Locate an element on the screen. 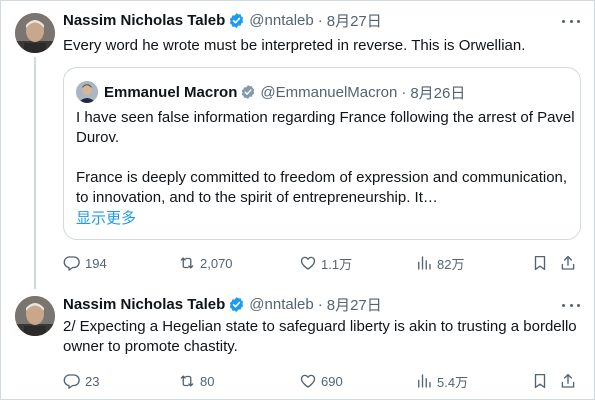 The image size is (595, 400). like-button: 1.1万 is located at coordinates (325, 263).